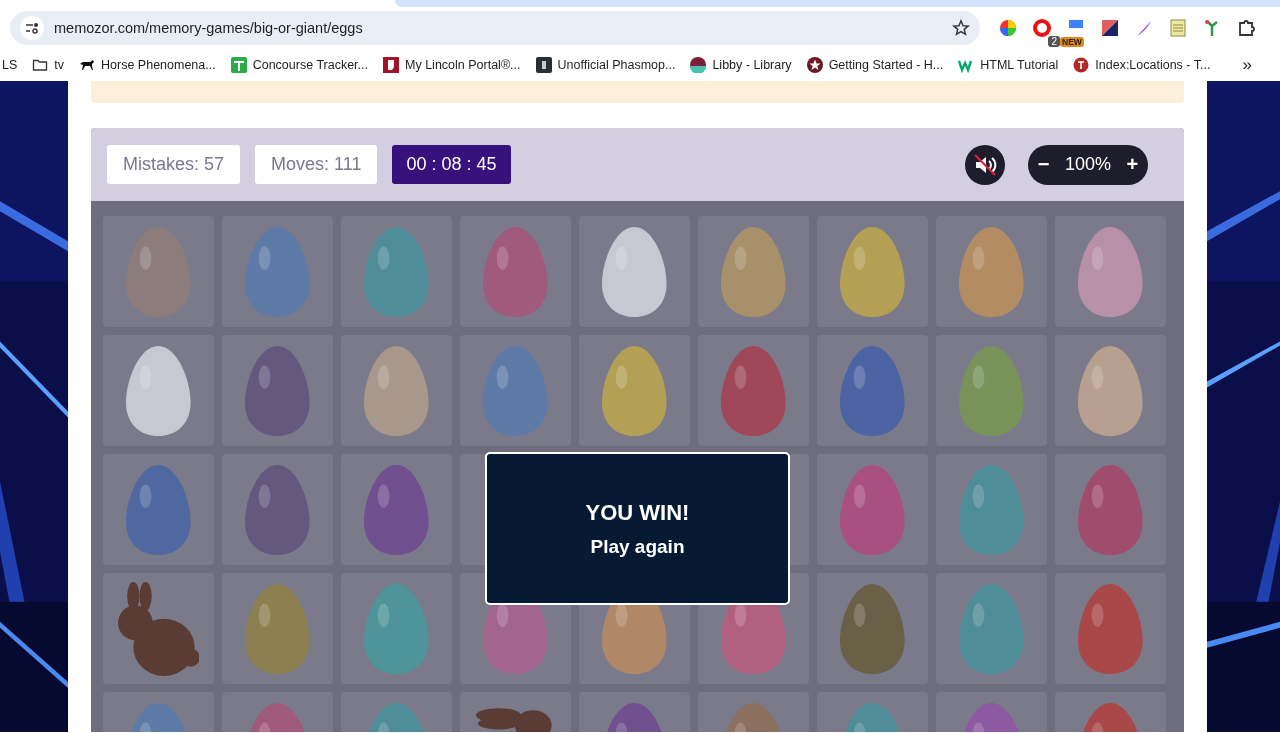 Image resolution: width=1280 pixels, height=733 pixels. Describe the element at coordinates (1054, 41) in the screenshot. I see `notification-badge: 2` at that location.